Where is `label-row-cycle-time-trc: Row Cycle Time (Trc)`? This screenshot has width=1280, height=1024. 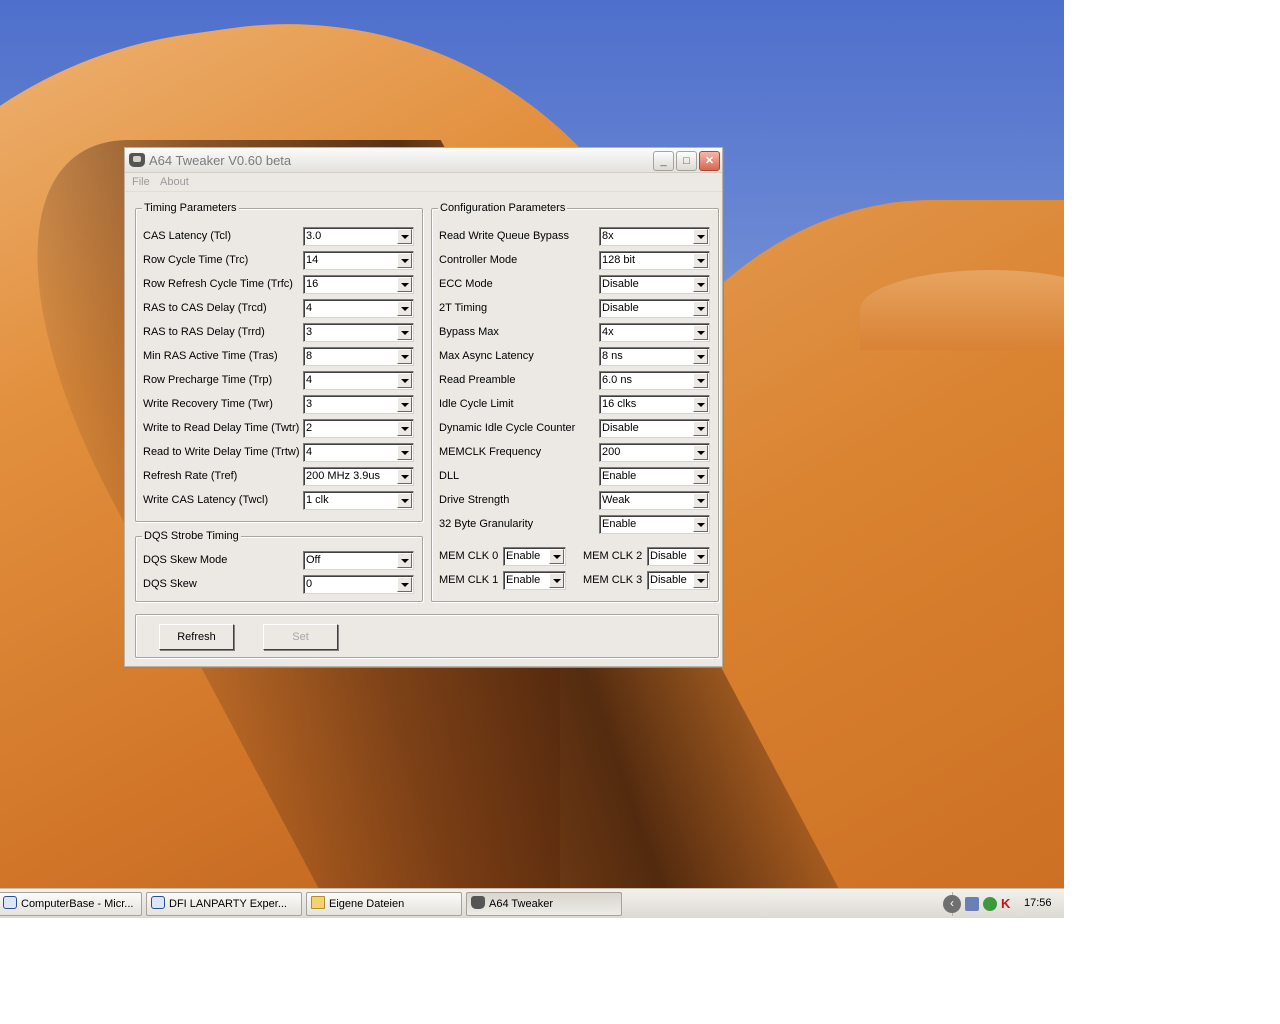 label-row-cycle-time-trc: Row Cycle Time (Trc) is located at coordinates (196, 260).